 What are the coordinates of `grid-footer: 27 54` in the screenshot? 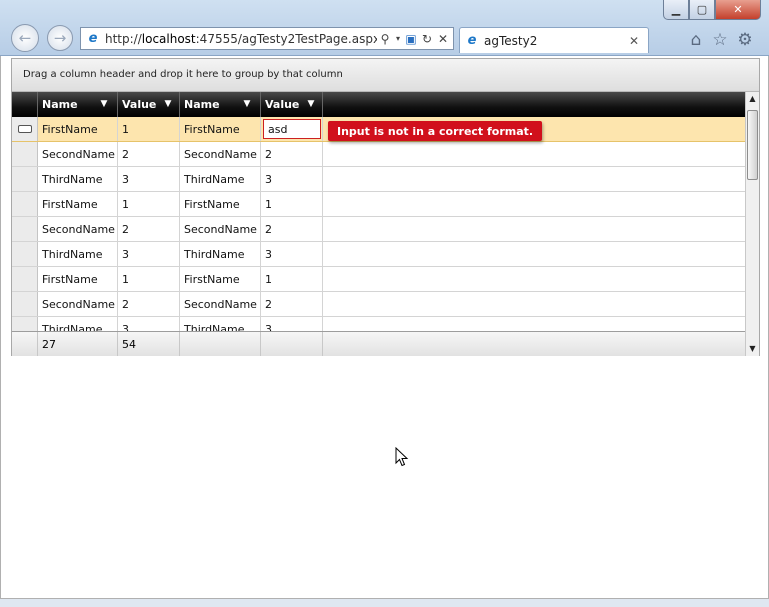 It's located at (378, 343).